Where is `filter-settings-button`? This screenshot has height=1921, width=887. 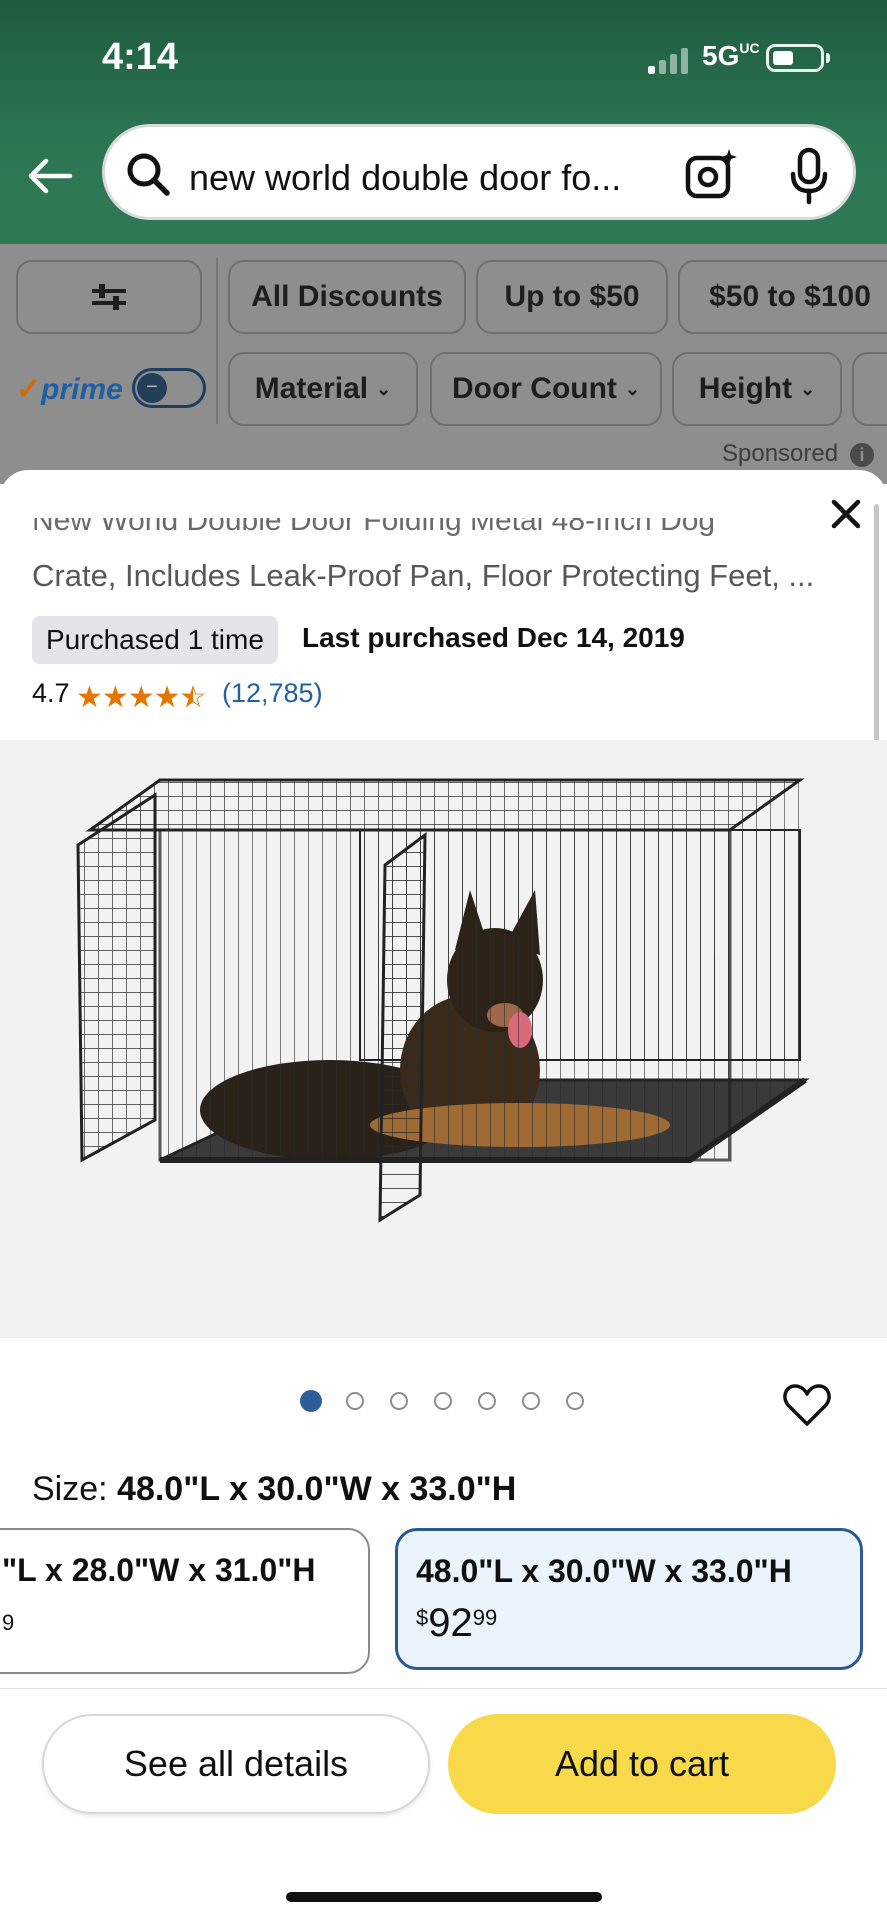 filter-settings-button is located at coordinates (109, 297).